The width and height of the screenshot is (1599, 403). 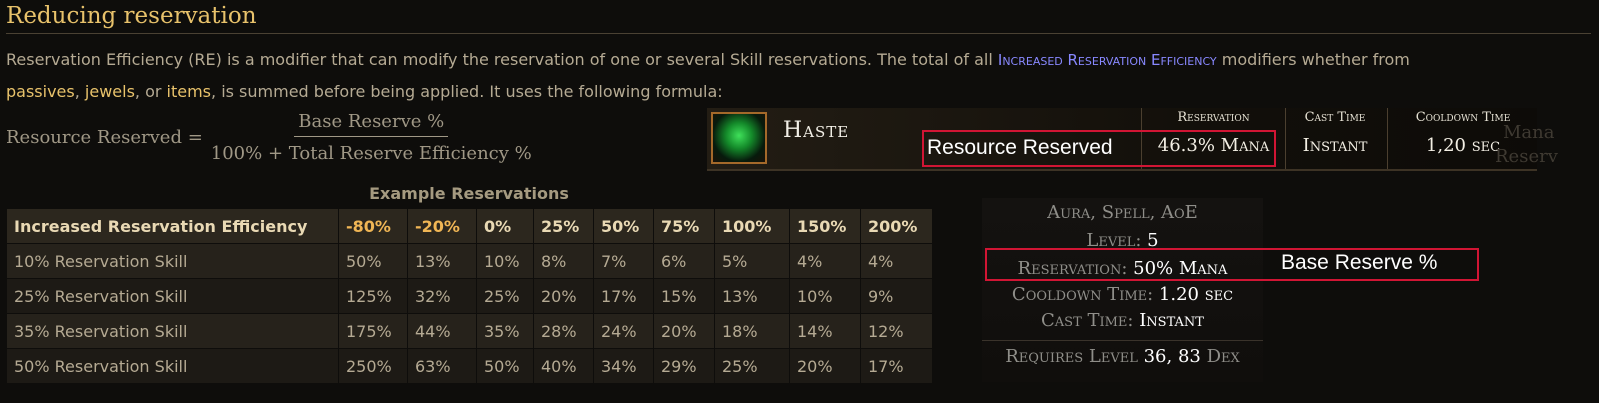 What do you see at coordinates (623, 226) in the screenshot?
I see `header-cell: 50%` at bounding box center [623, 226].